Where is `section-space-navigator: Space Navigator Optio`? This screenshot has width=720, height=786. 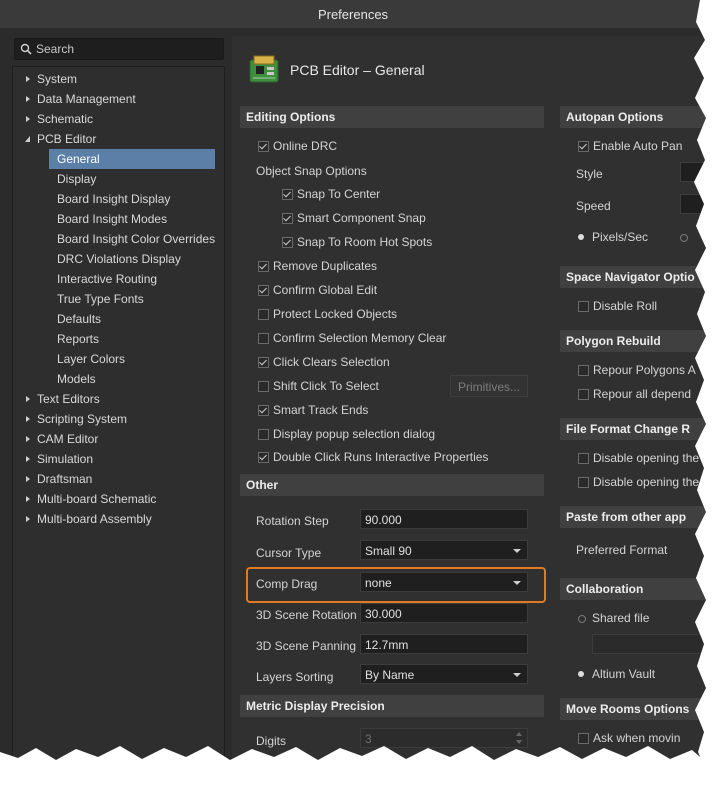 section-space-navigator: Space Navigator Optio is located at coordinates (633, 277).